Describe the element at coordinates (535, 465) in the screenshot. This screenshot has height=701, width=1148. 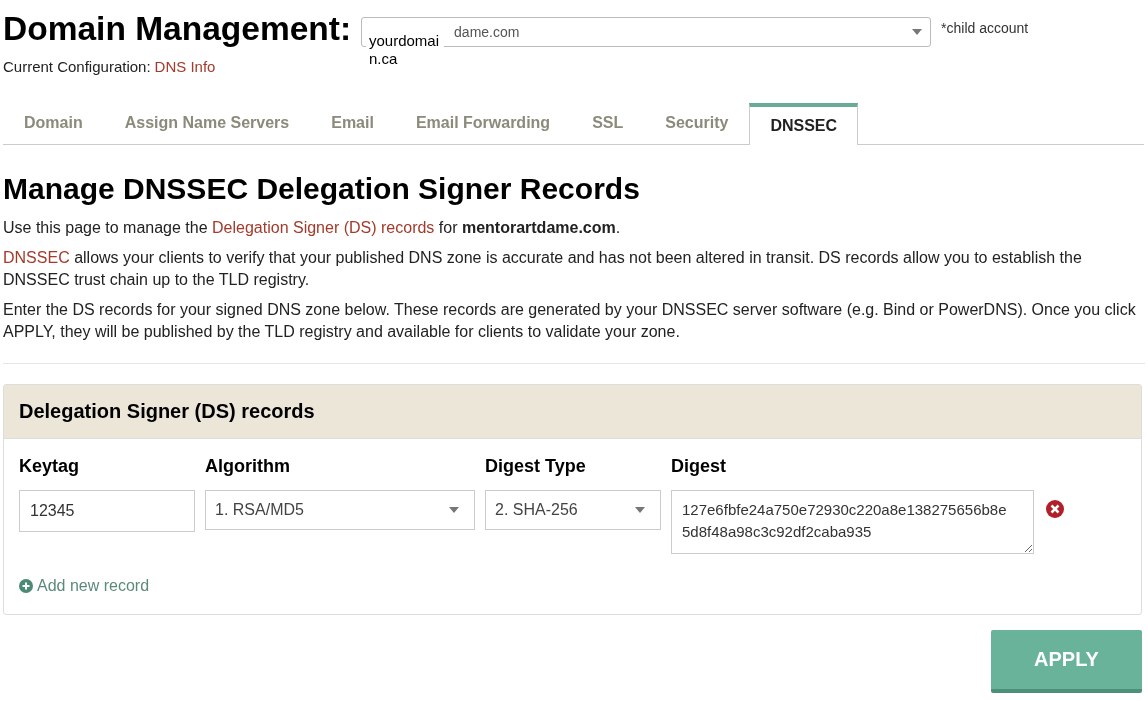
I see `column-label: Digest Type` at that location.